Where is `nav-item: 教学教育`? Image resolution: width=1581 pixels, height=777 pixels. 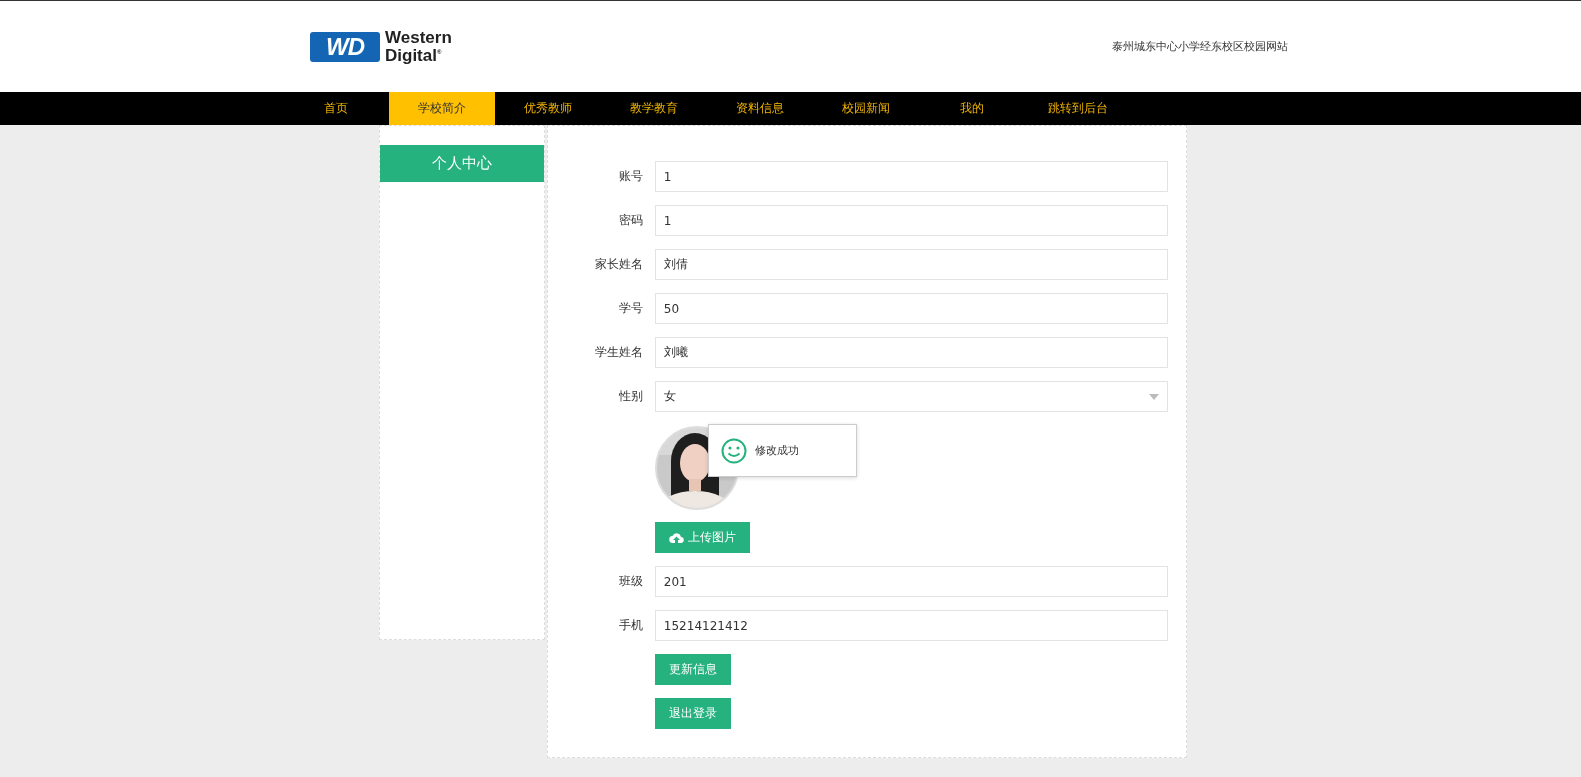 nav-item: 教学教育 is located at coordinates (654, 108).